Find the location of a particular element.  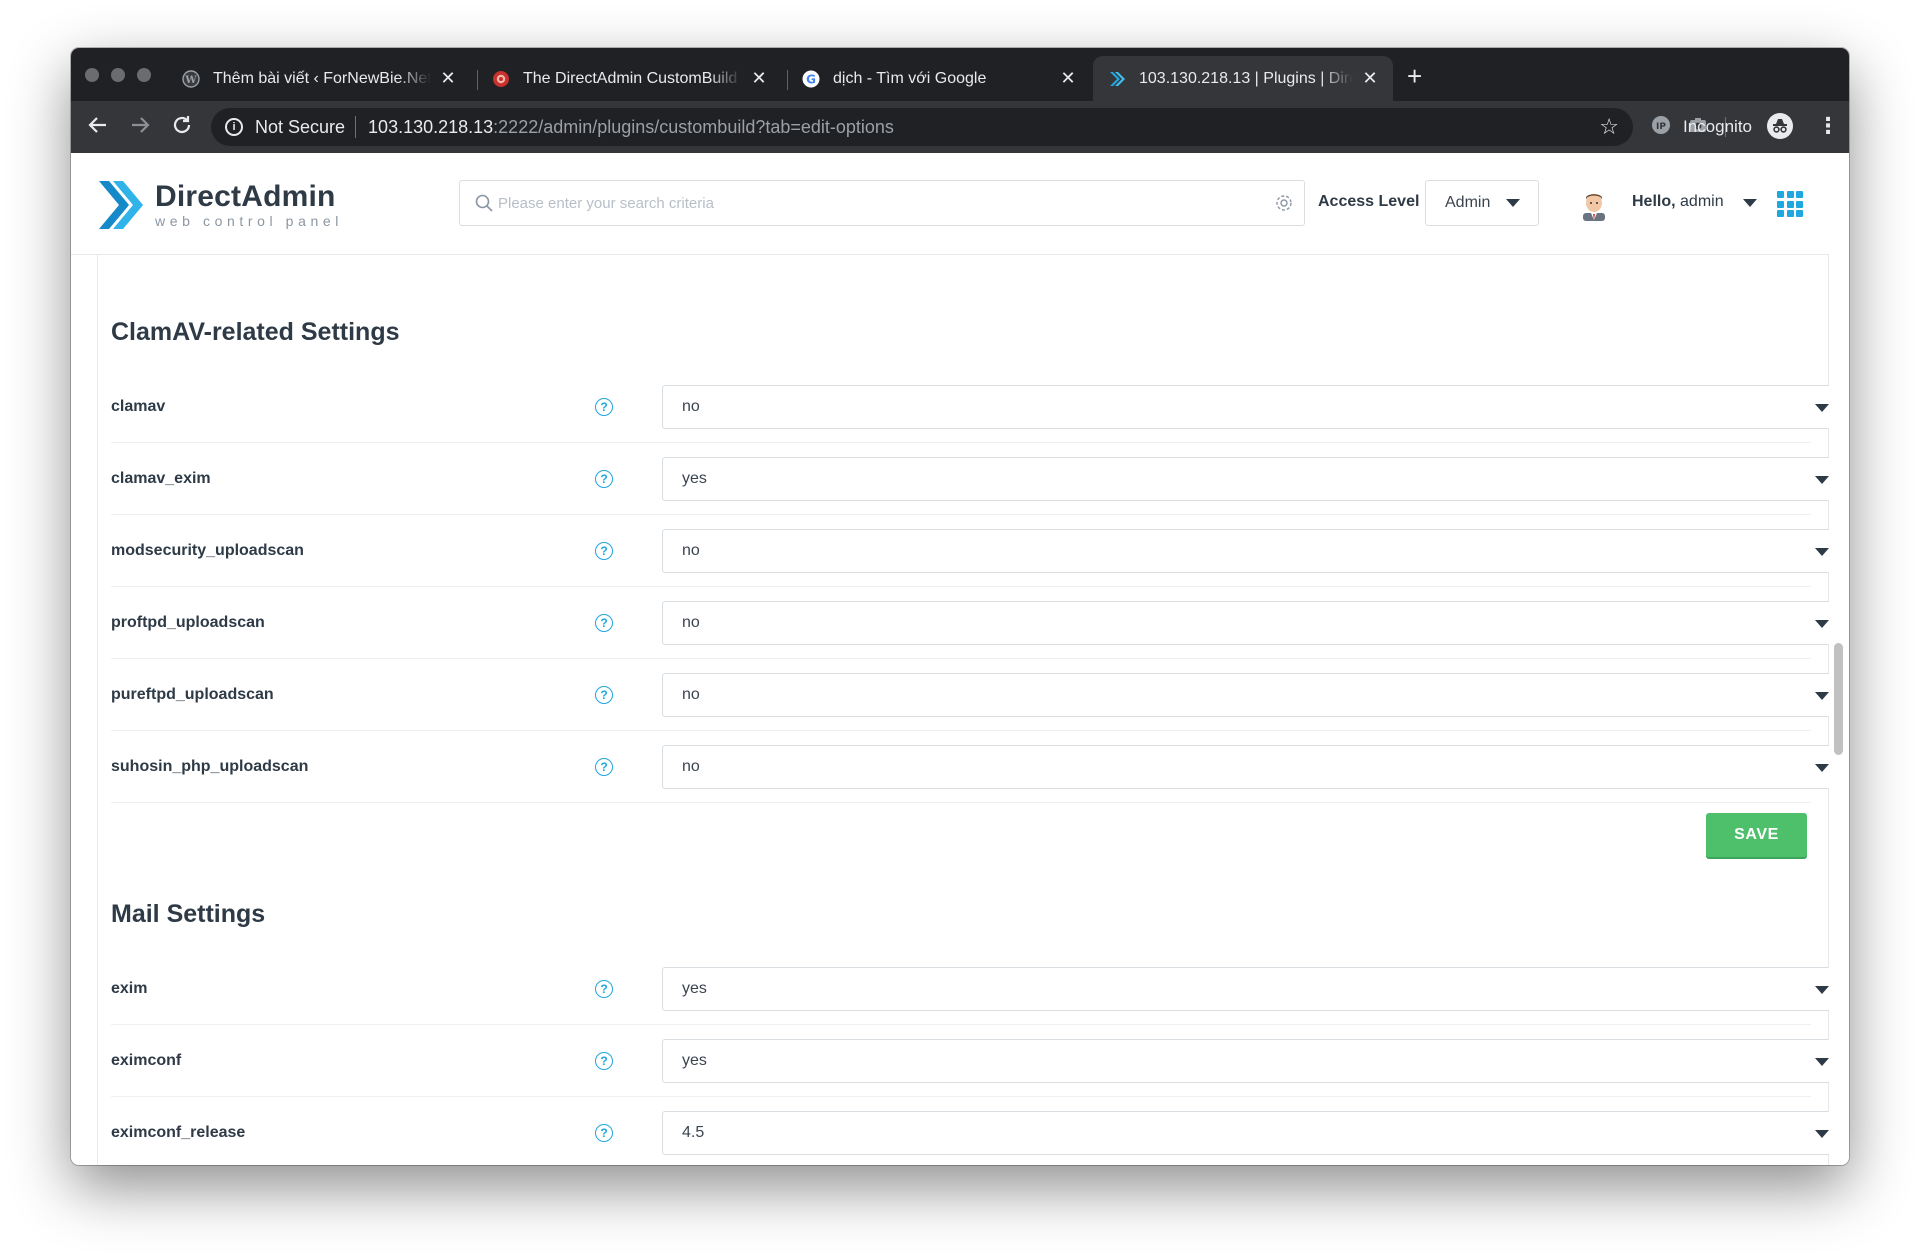

setting-row-clamav: clamav ? no is located at coordinates (980, 407).